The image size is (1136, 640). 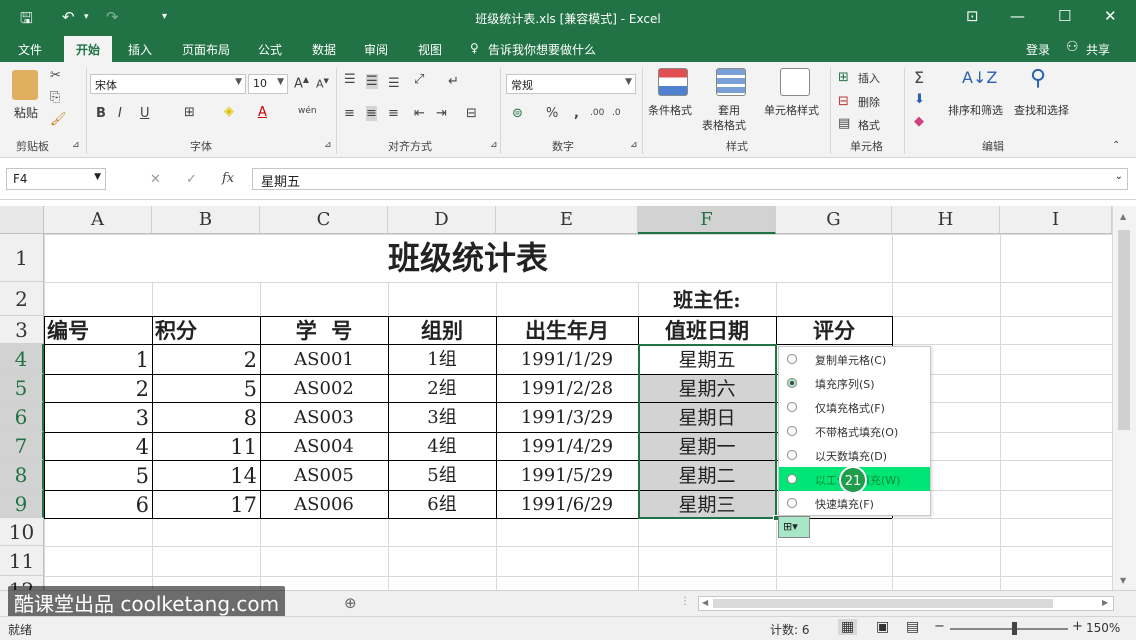 What do you see at coordinates (98, 417) in the screenshot?
I see `data-cell: 3` at bounding box center [98, 417].